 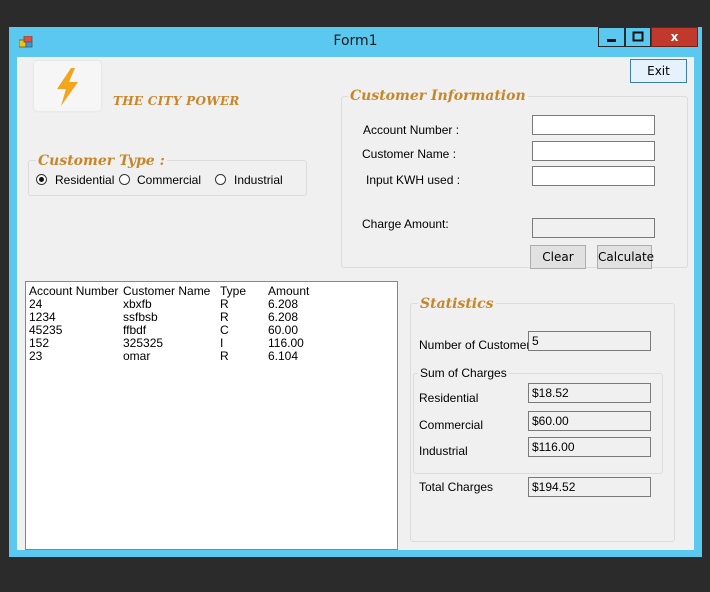 What do you see at coordinates (101, 161) in the screenshot?
I see `customer-type-legend: Customer Type :` at bounding box center [101, 161].